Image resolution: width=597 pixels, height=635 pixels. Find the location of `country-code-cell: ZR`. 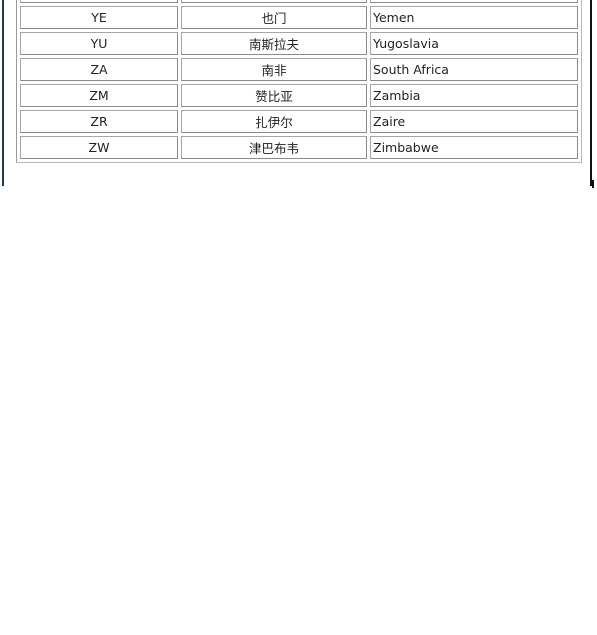

country-code-cell: ZR is located at coordinates (99, 121).